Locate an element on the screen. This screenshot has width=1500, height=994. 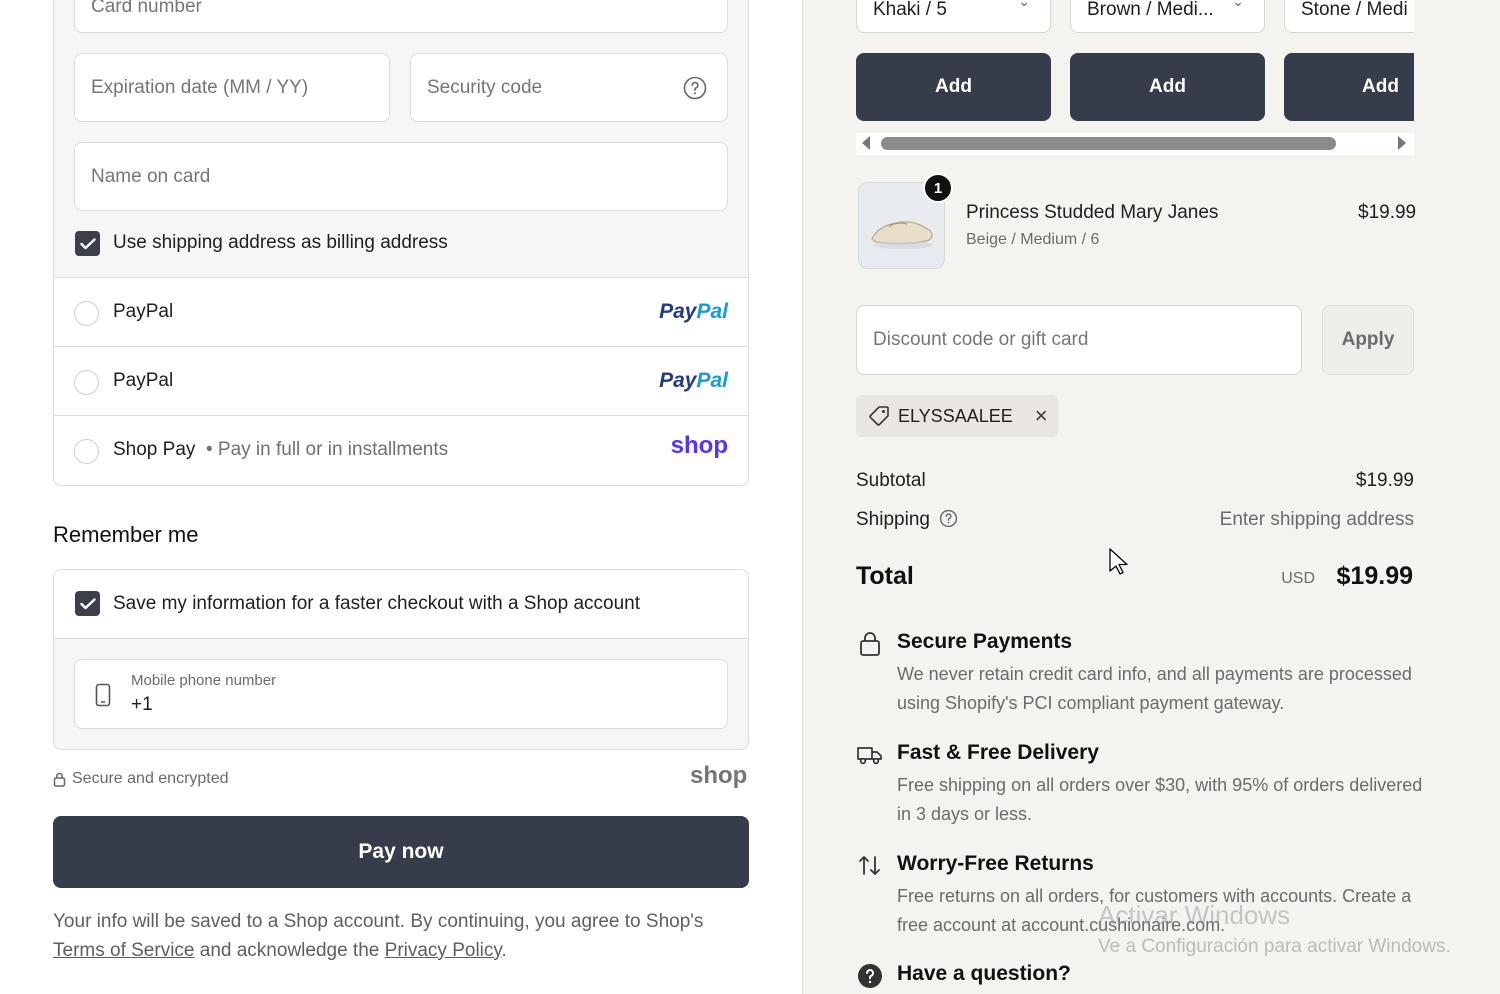
legal-text-end: . is located at coordinates (504, 950).